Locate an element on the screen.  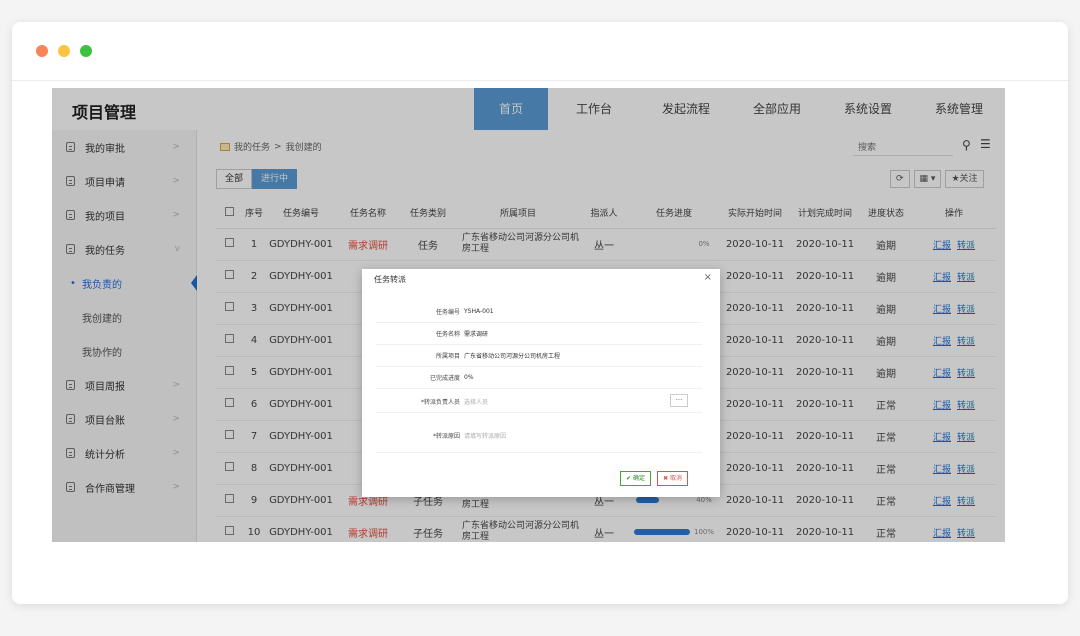
form-row-task-name: 任务名称 需求调研 is located at coordinates (539, 334).